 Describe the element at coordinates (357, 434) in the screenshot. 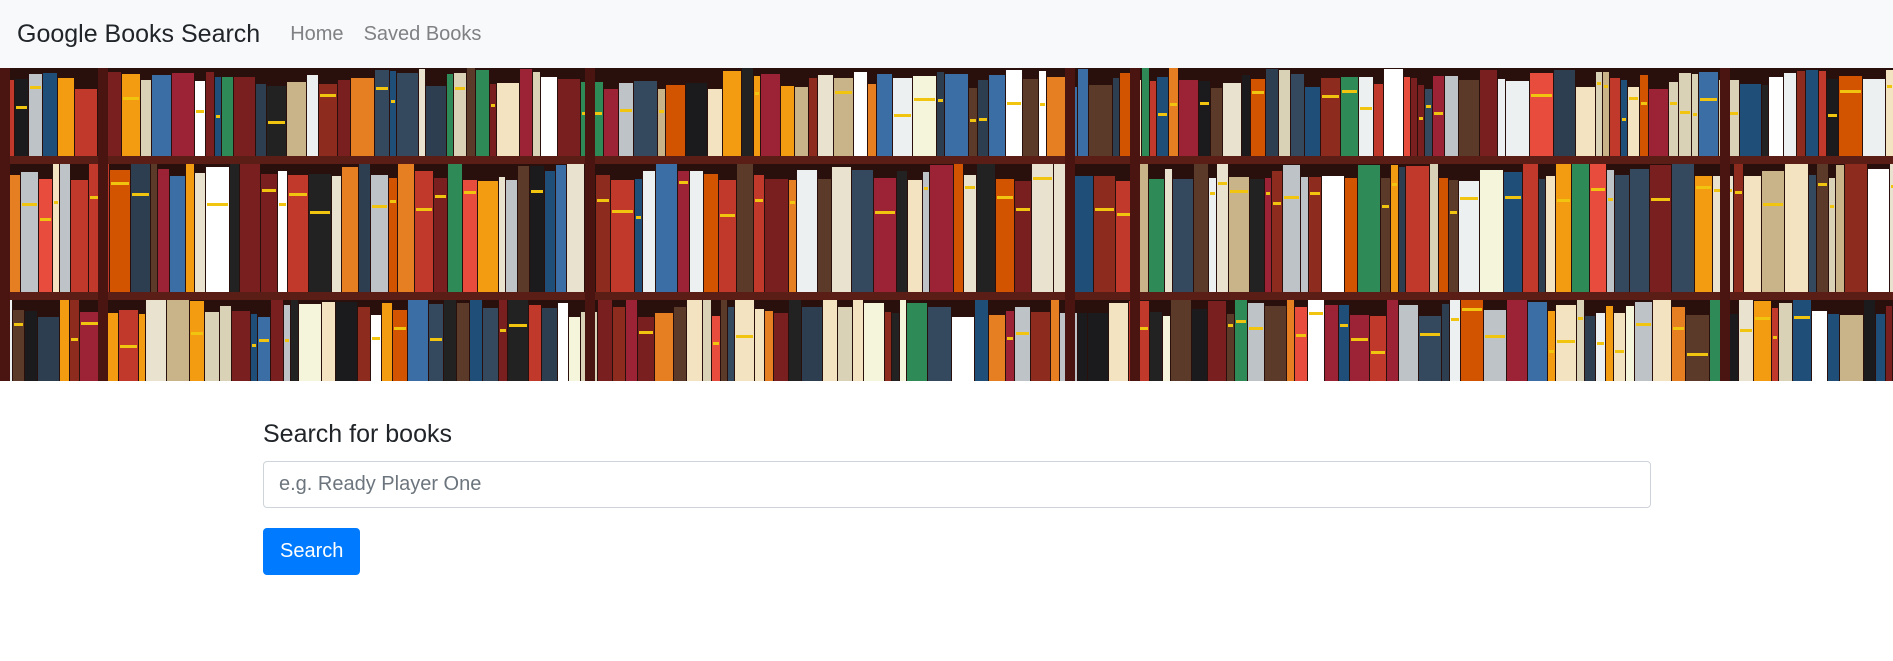

I see `search-label: Search for books` at that location.